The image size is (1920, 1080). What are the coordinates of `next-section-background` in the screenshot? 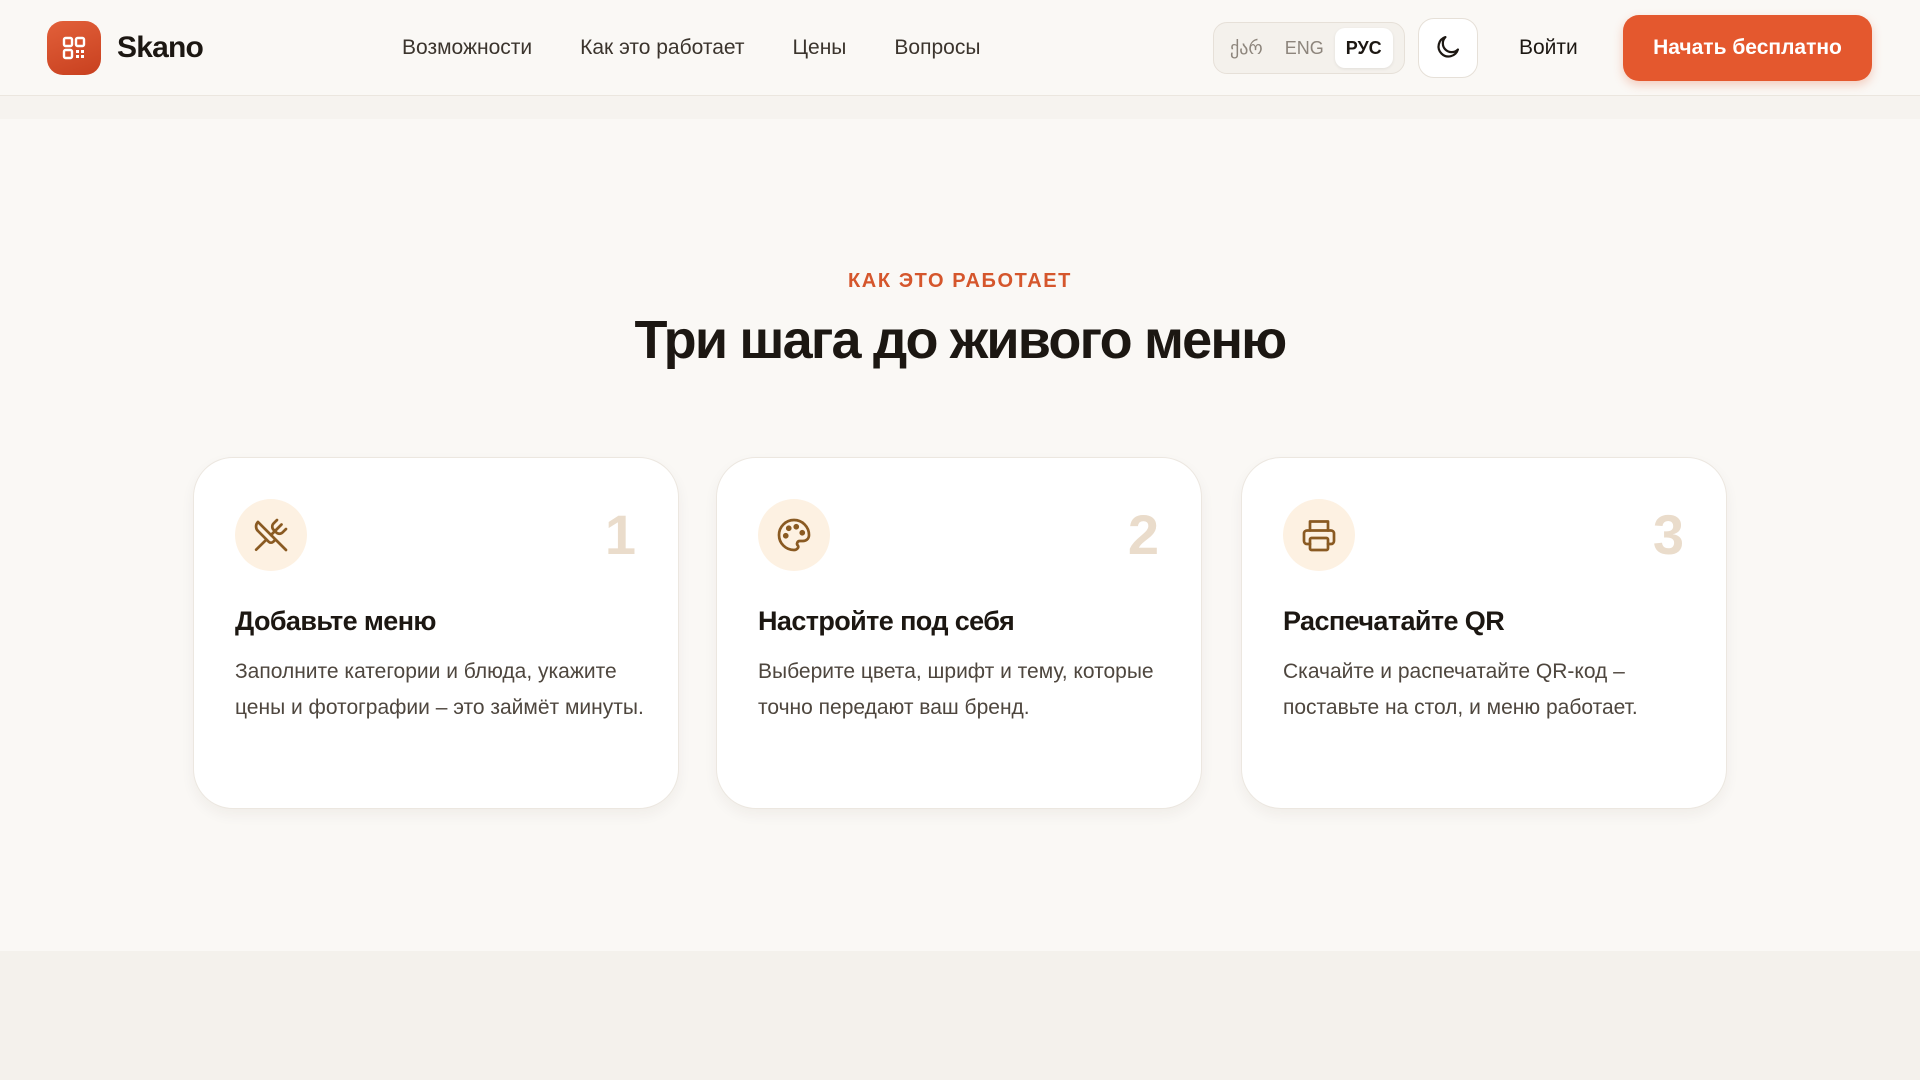 It's located at (960, 1015).